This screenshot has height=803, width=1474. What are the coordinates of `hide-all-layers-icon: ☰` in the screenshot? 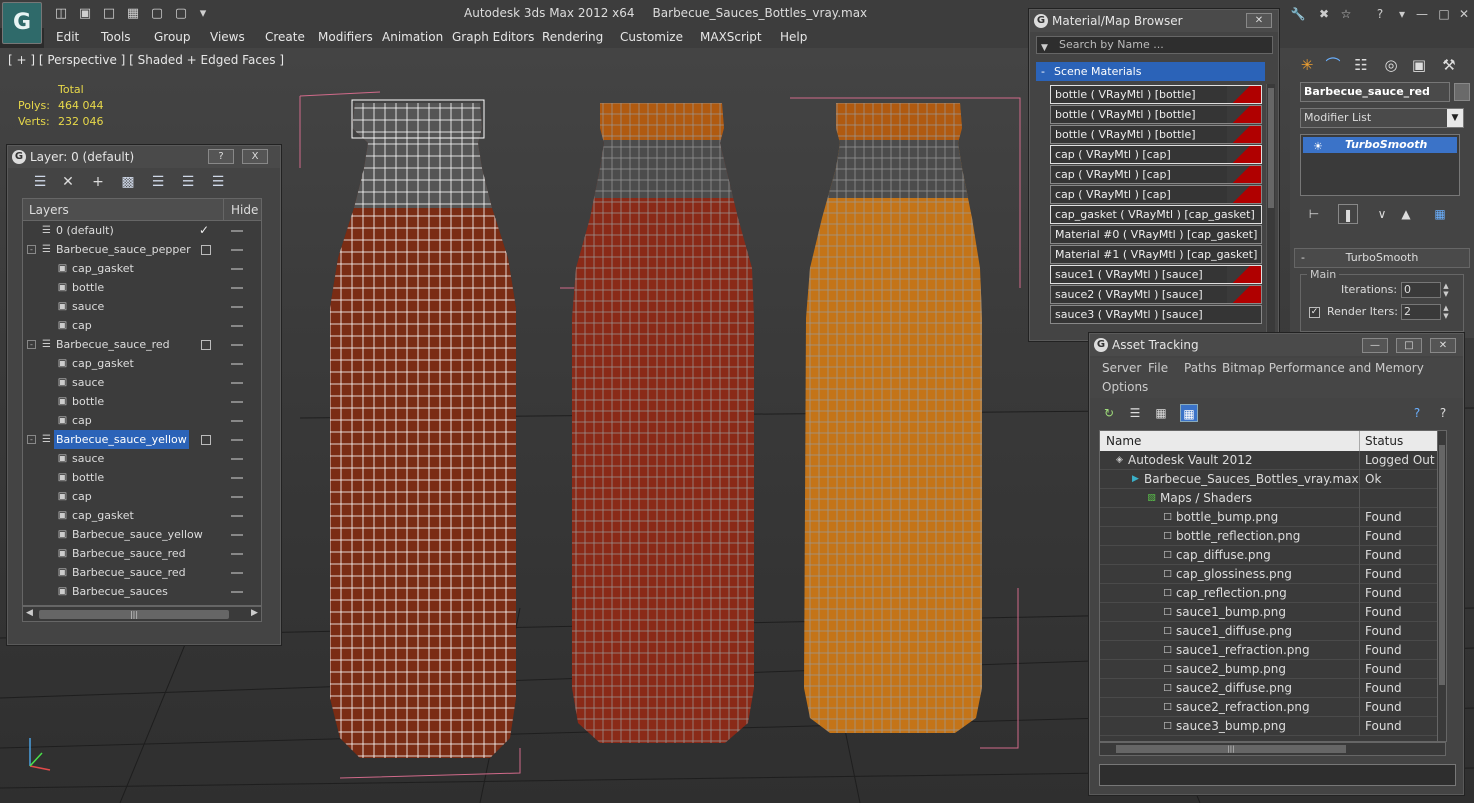 It's located at (188, 182).